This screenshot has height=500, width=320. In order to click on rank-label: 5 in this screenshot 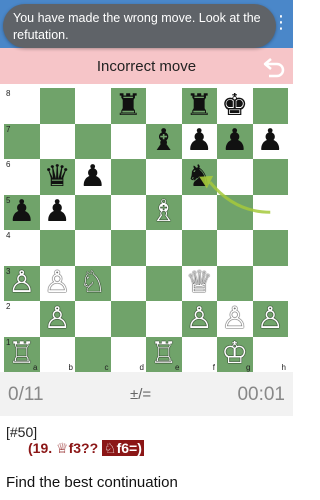, I will do `click(8, 200)`.